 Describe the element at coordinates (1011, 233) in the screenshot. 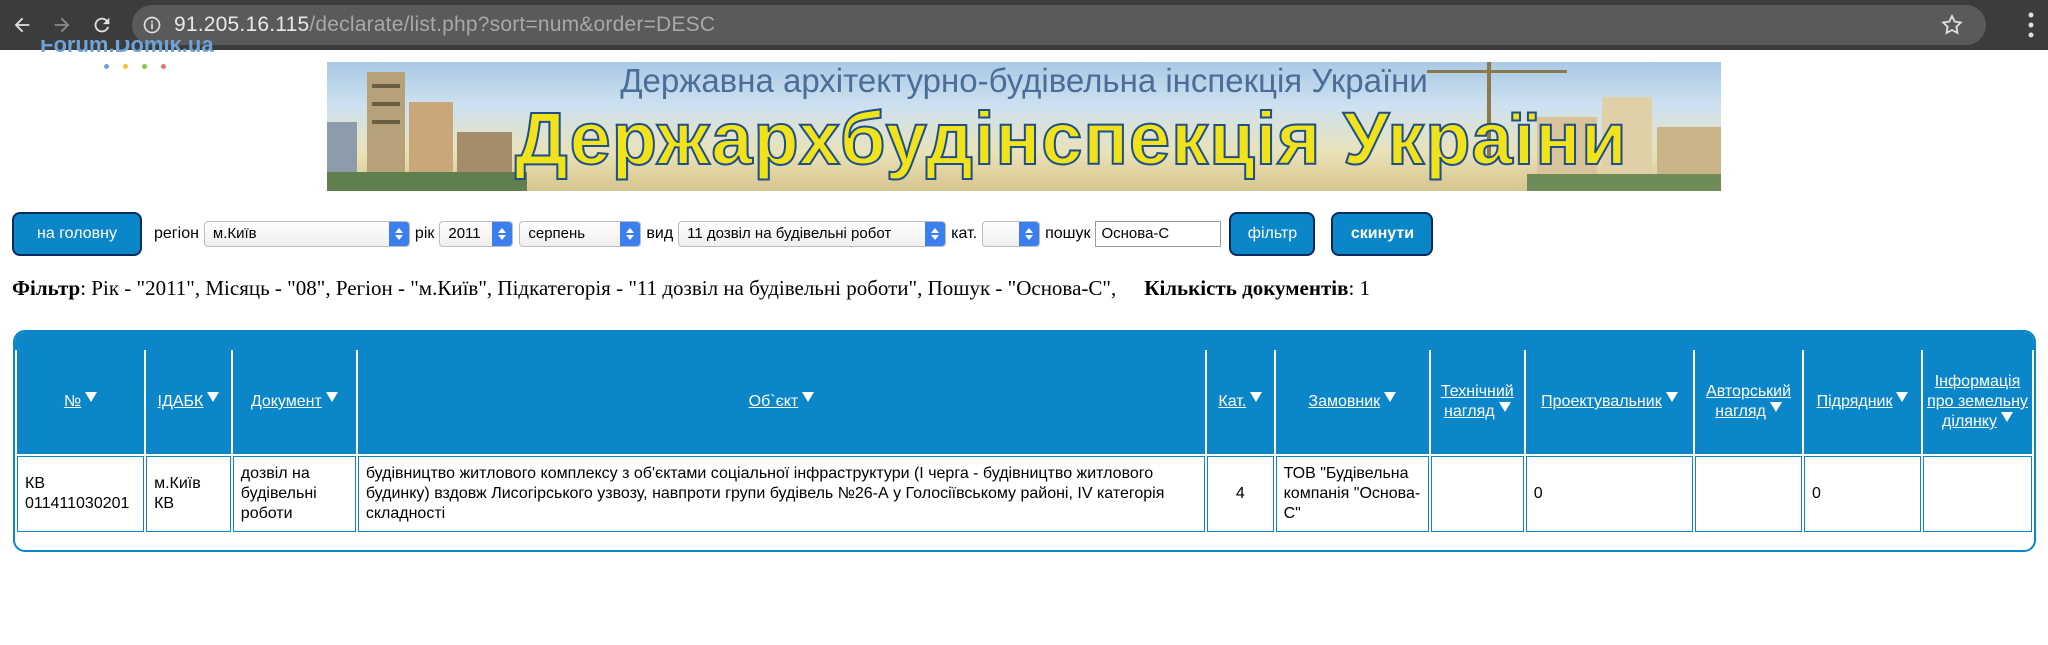

I see `category-select` at that location.